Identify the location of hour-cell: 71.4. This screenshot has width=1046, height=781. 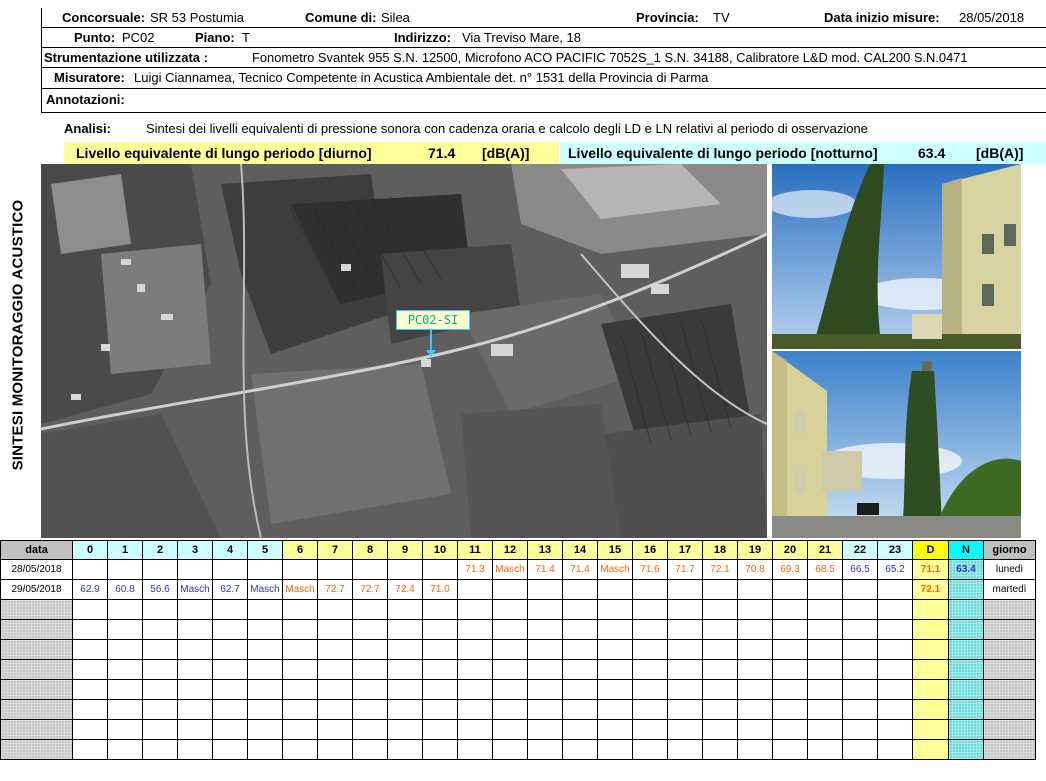
(545, 569).